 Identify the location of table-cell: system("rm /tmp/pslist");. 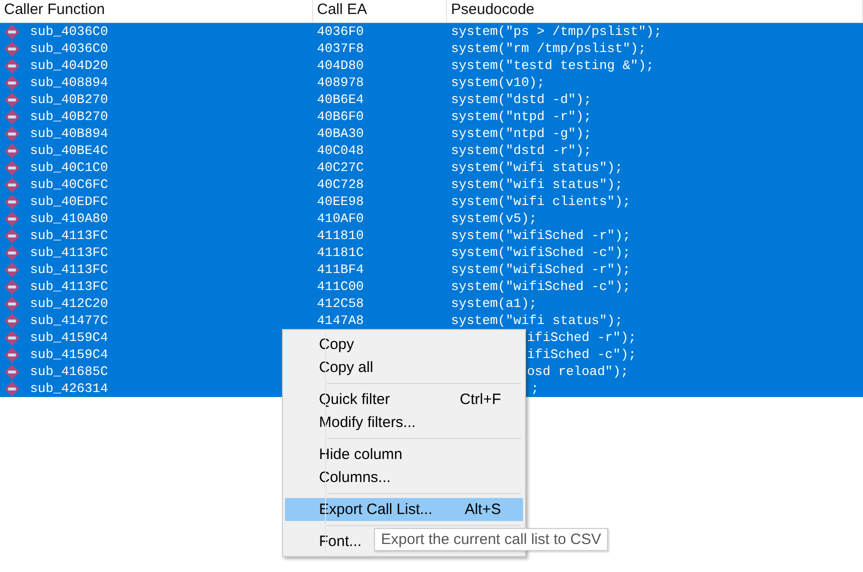
(548, 48).